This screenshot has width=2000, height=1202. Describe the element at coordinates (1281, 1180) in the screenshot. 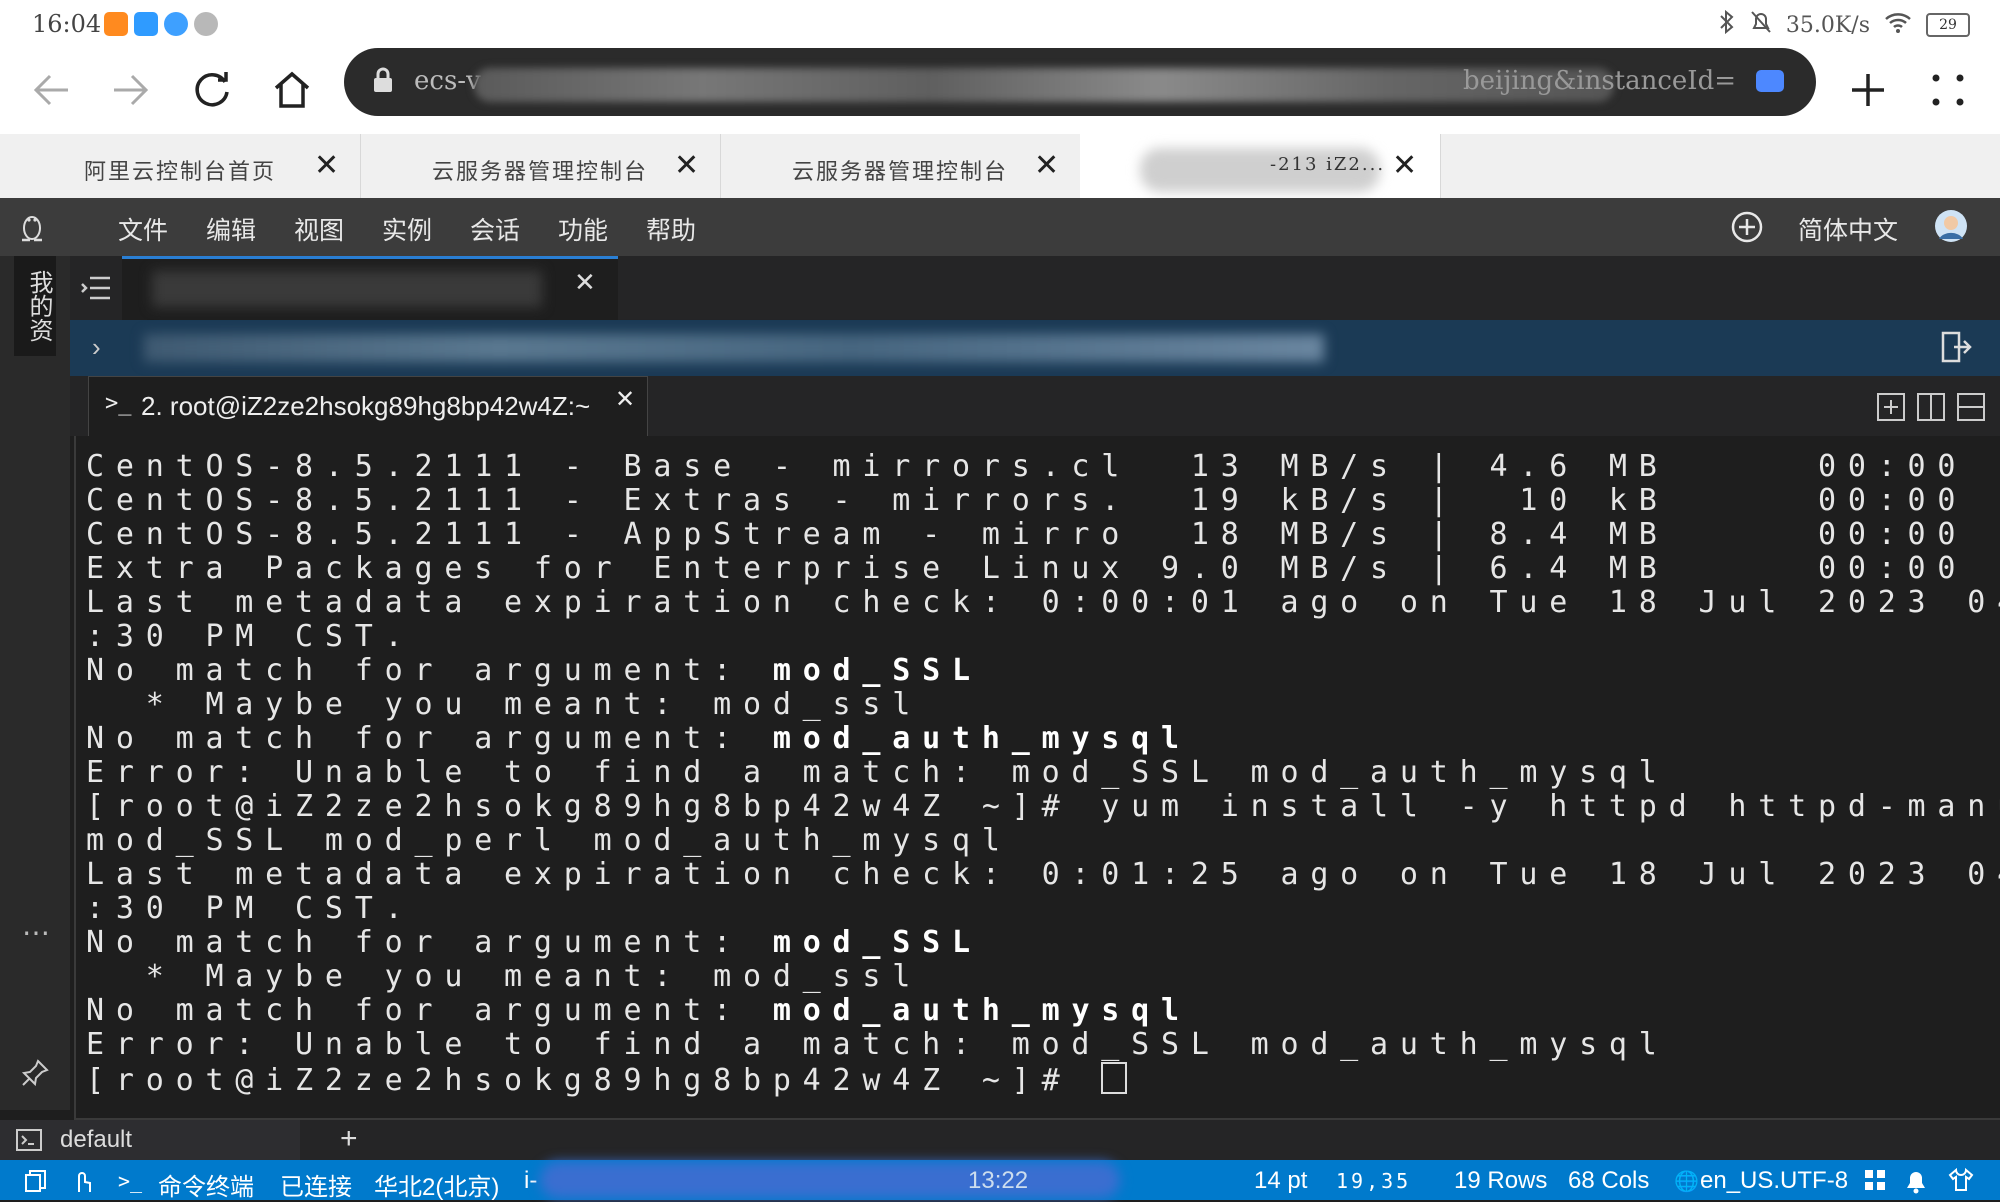

I see `status-font-size: 14 pt` at that location.